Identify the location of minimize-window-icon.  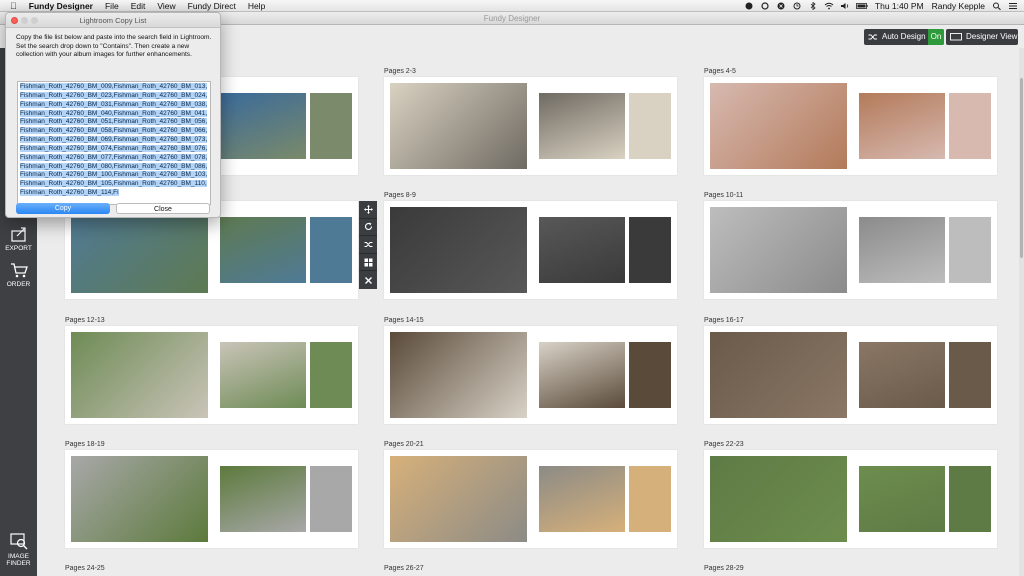
(24, 20).